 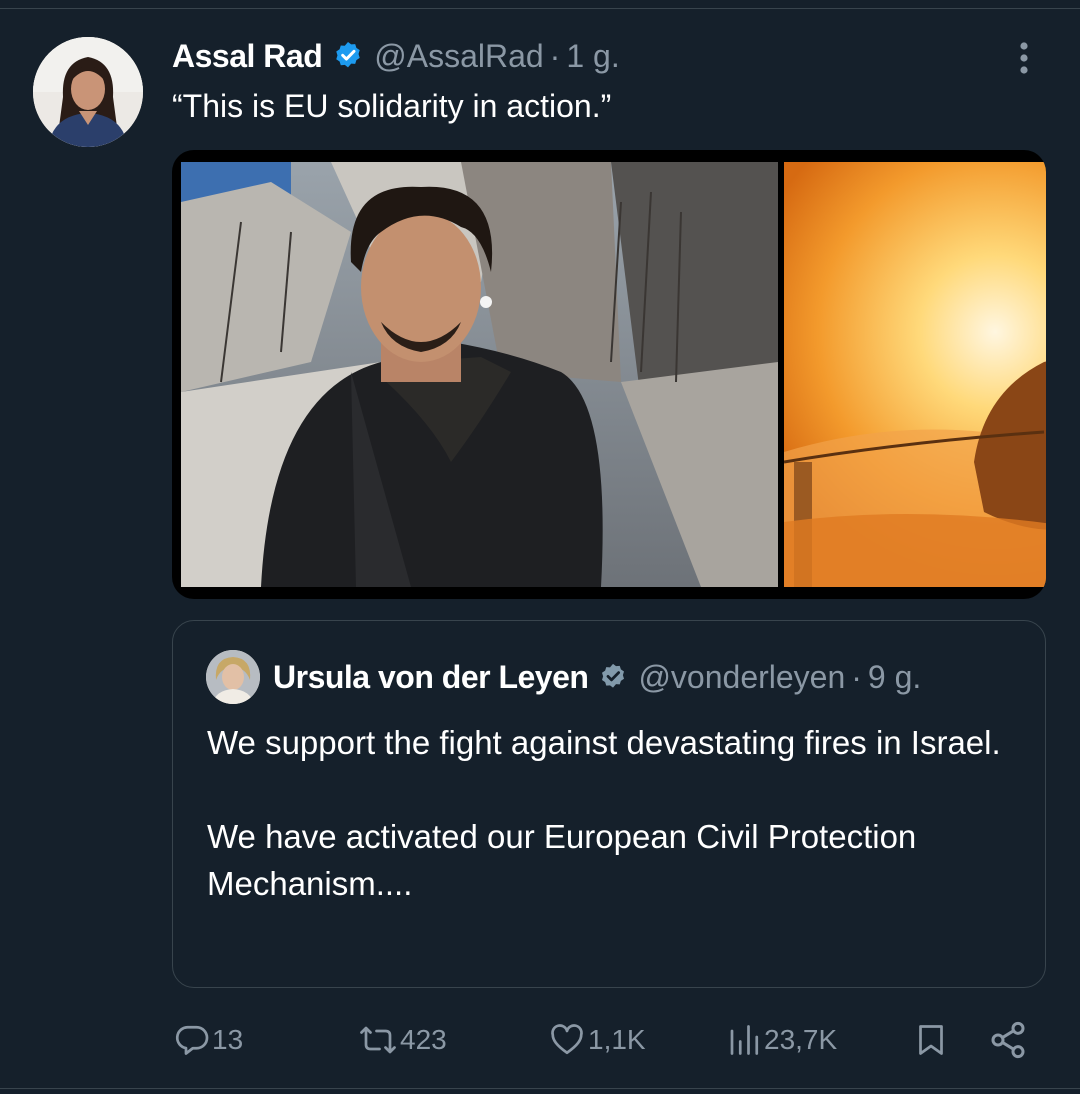 I want to click on like-count: 1,1K, so click(x=617, y=1039).